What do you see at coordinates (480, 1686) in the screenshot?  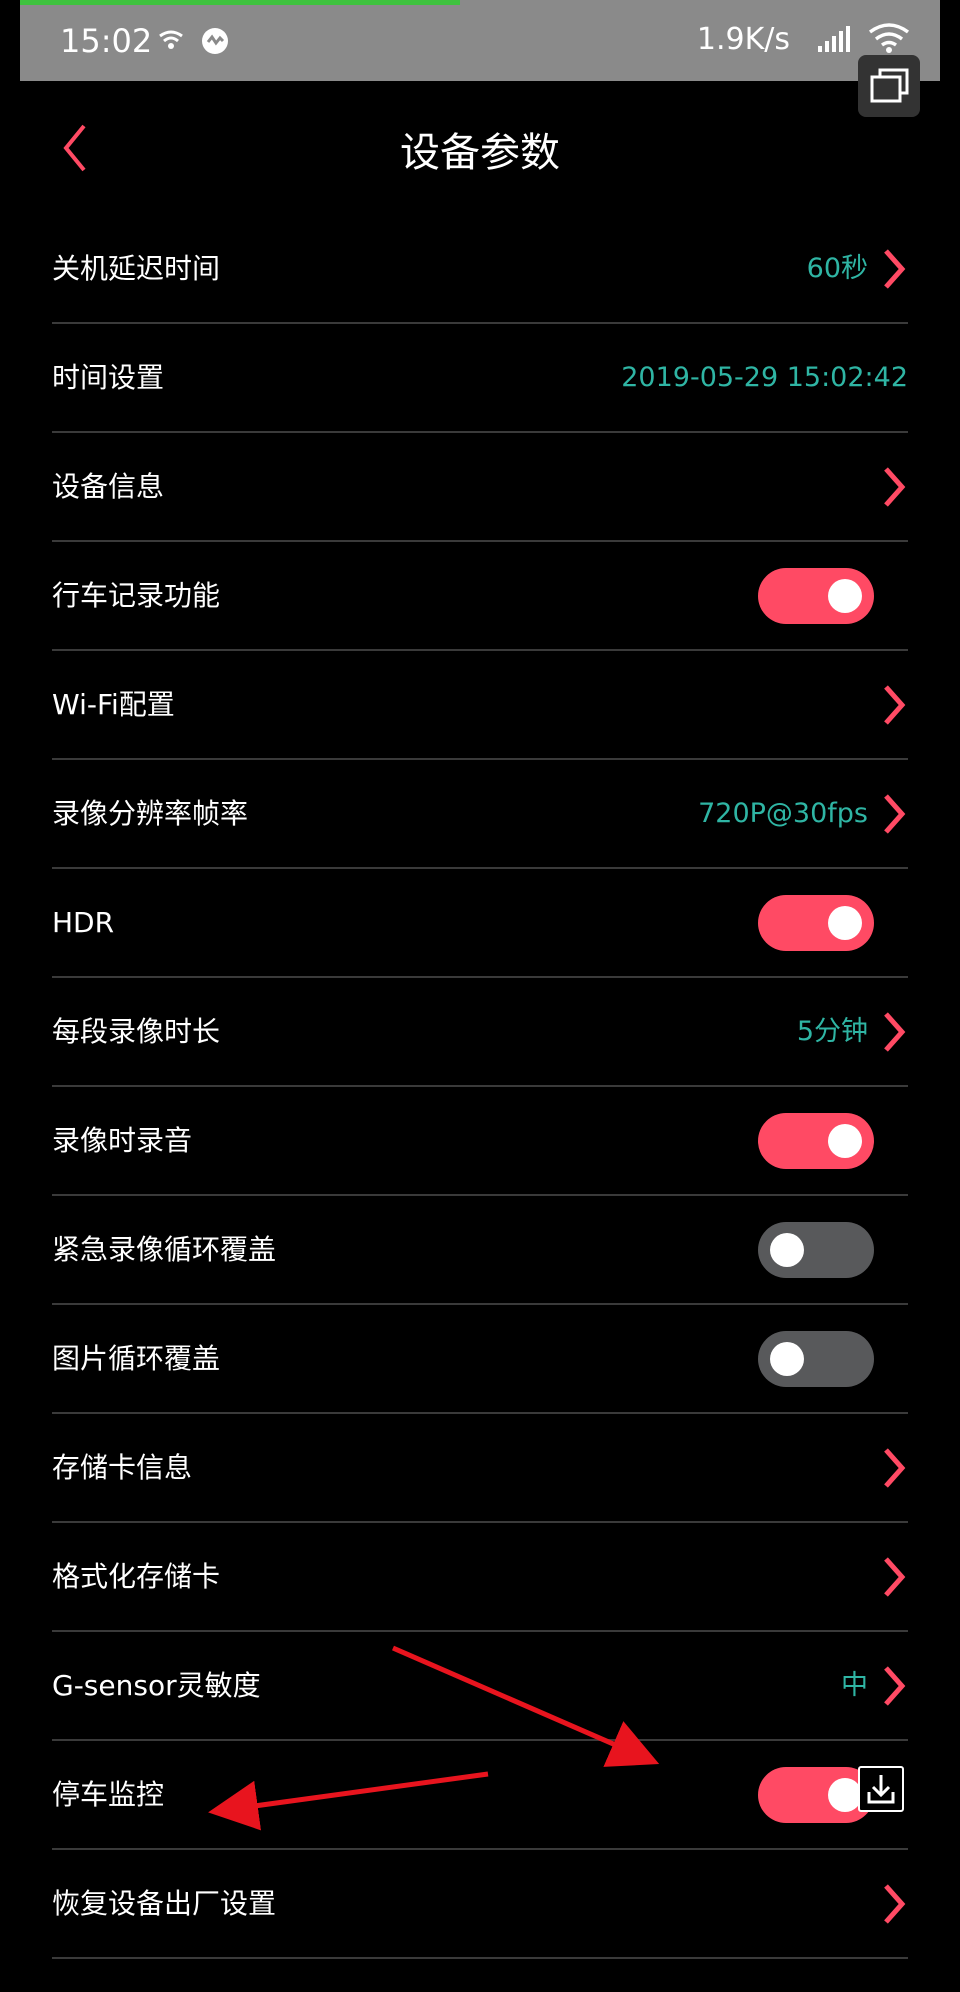 I see `settings-row: G-sensor灵敏度 中` at bounding box center [480, 1686].